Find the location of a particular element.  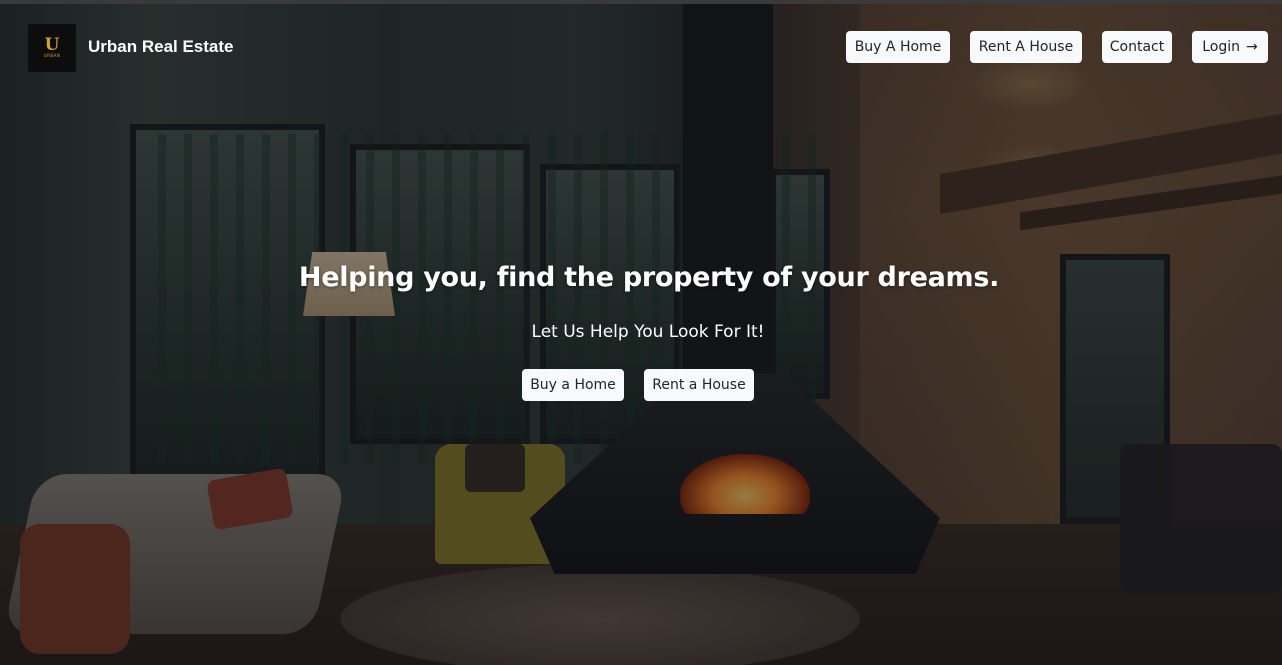

nav-login-label: Login is located at coordinates (1221, 47).